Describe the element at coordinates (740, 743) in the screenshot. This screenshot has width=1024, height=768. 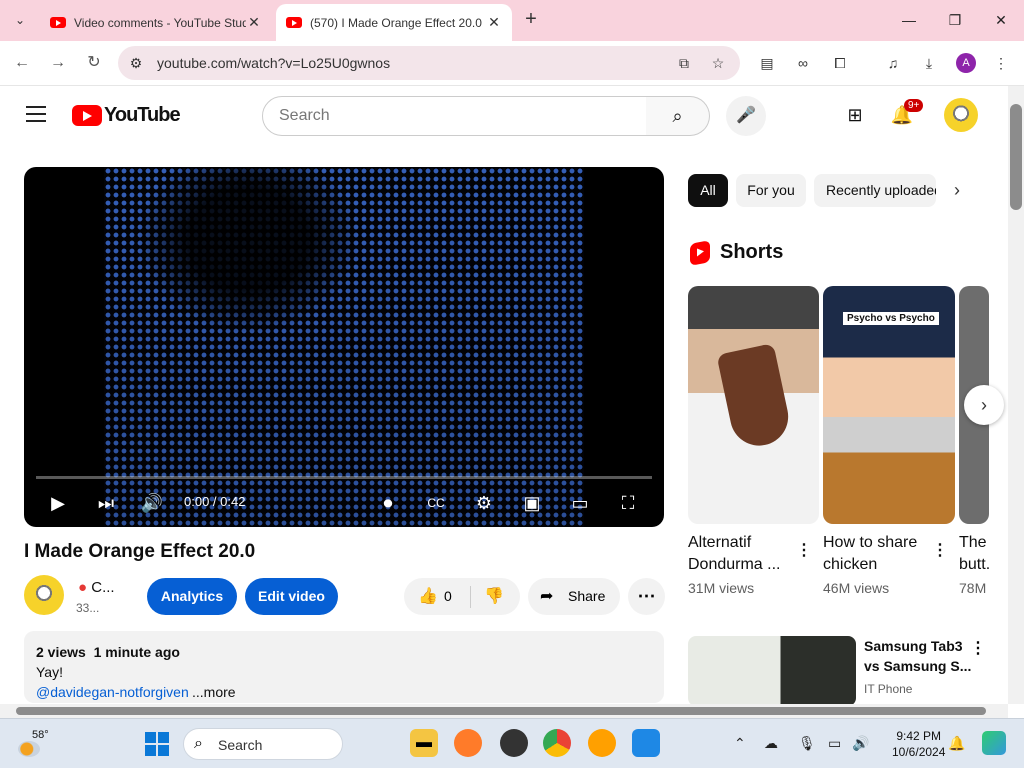
I see `show-hidden-icons-icon: ⌃` at that location.